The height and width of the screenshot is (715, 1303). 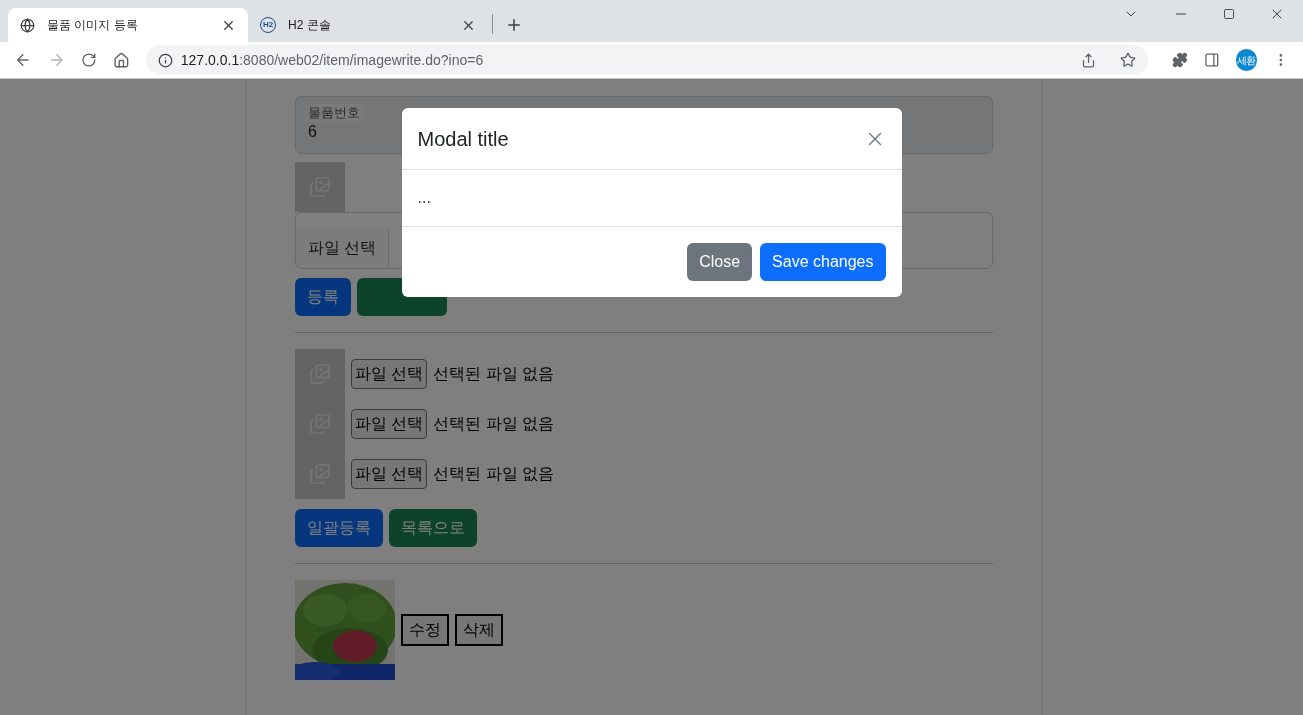 I want to click on field-value: 6, so click(x=312, y=132).